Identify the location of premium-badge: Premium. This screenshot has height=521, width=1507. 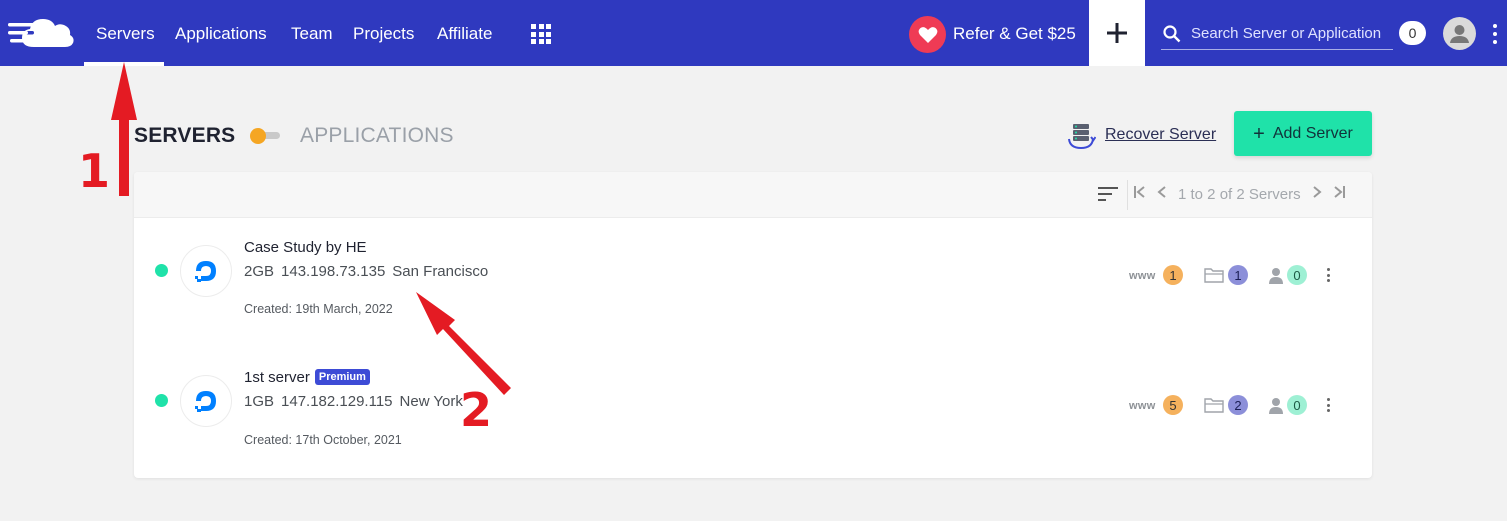
(342, 377).